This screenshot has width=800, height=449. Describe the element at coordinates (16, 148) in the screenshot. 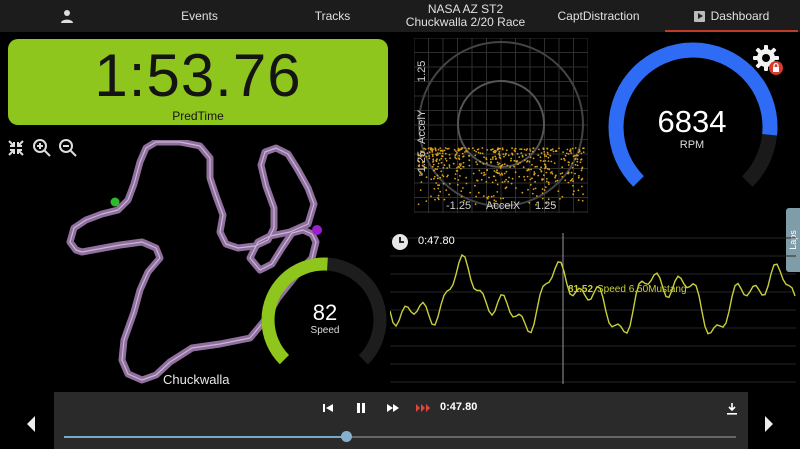

I see `collapse-map-button` at that location.